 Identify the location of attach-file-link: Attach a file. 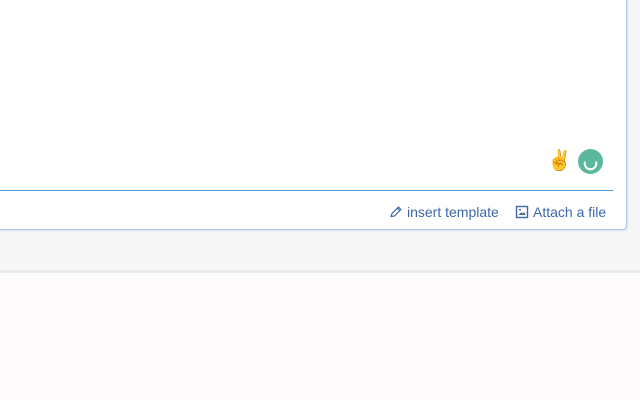
(560, 212).